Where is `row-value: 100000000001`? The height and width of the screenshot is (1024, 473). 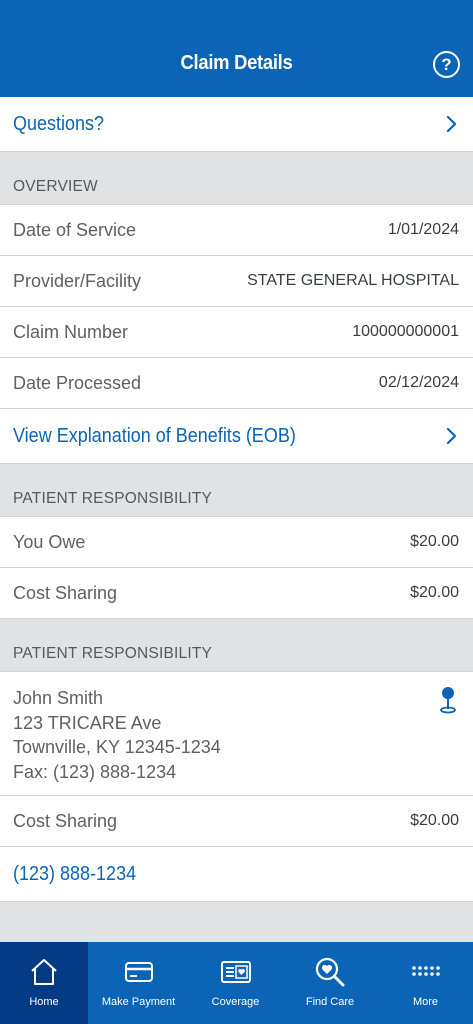
row-value: 100000000001 is located at coordinates (405, 331).